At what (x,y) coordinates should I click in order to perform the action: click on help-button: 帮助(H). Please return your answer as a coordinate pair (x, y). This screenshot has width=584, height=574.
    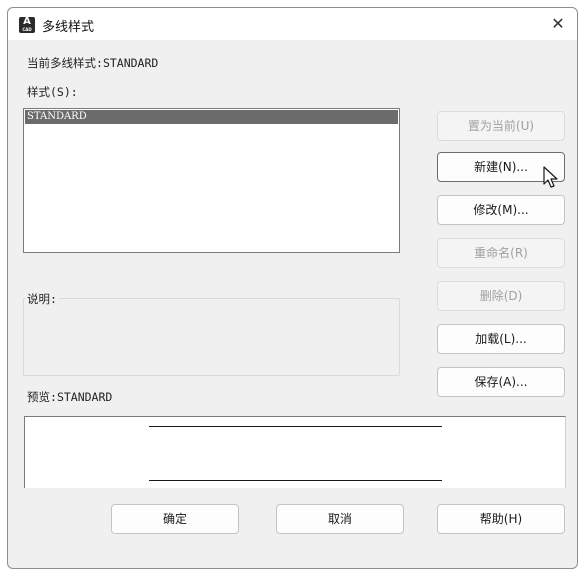
    Looking at the image, I should click on (501, 519).